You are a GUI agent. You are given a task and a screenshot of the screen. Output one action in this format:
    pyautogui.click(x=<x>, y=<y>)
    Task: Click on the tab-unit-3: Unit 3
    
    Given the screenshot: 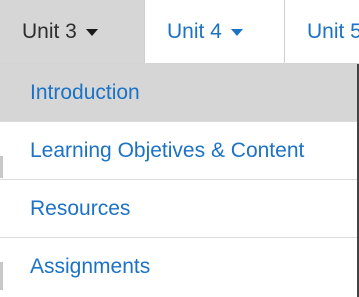 What is the action you would take?
    pyautogui.click(x=72, y=31)
    